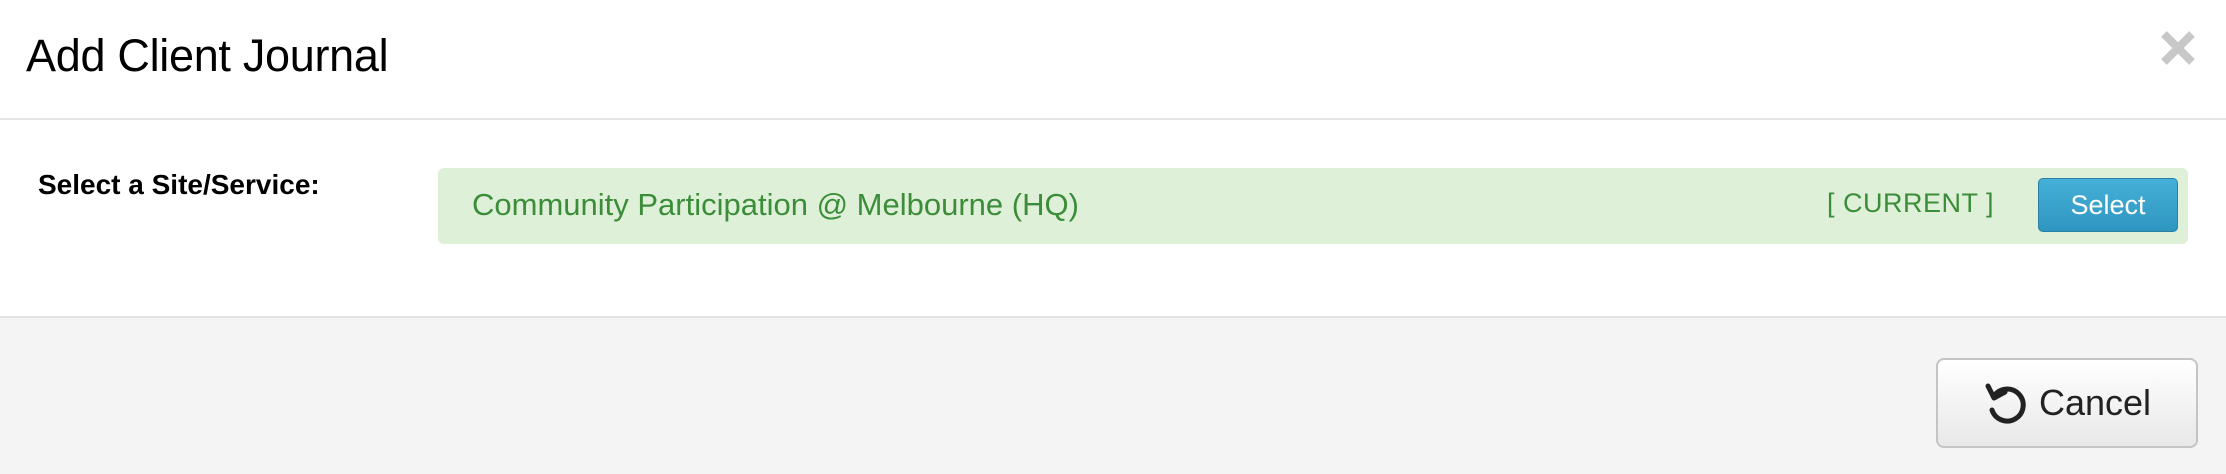  What do you see at coordinates (2178, 48) in the screenshot?
I see `close-icon` at bounding box center [2178, 48].